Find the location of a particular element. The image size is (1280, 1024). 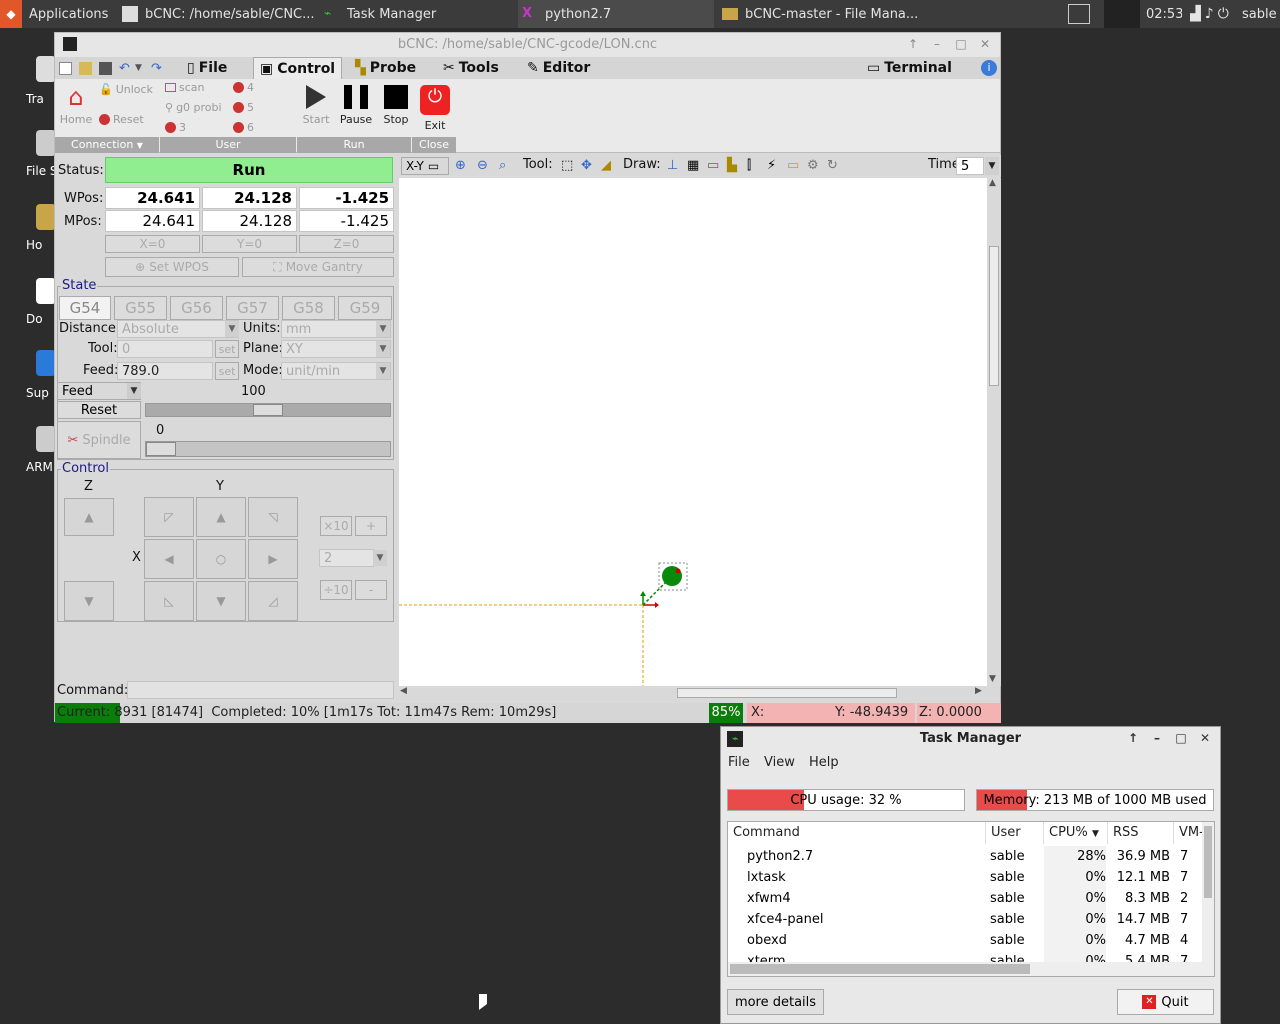

process-row: obexd sable 0% 4.7 MB 4 is located at coordinates (963, 940).